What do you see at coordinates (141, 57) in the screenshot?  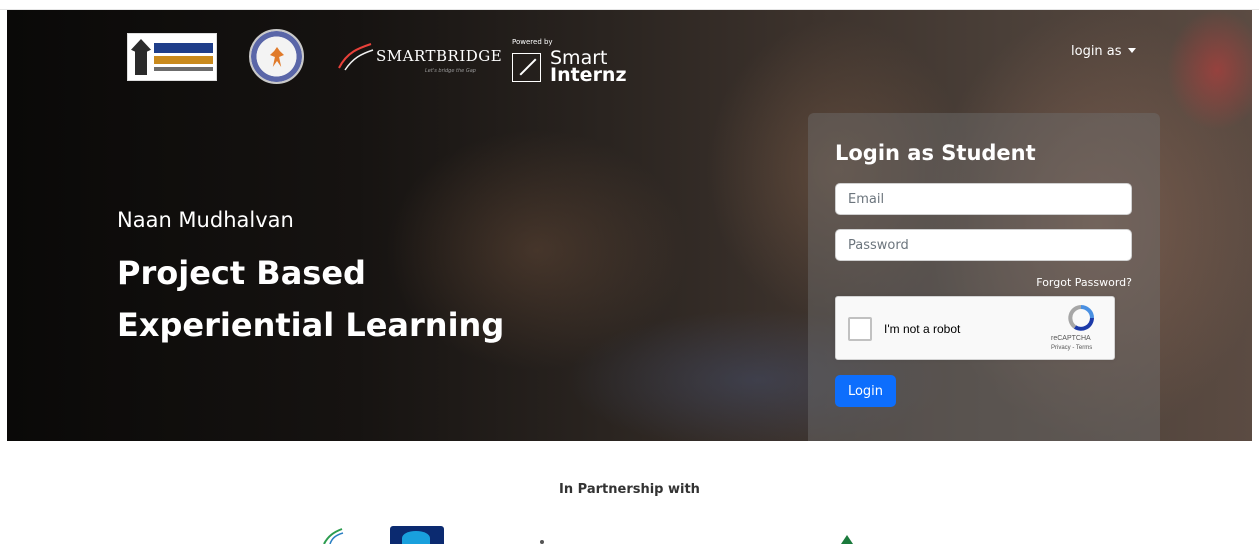 I see `graduation-cap-icon` at bounding box center [141, 57].